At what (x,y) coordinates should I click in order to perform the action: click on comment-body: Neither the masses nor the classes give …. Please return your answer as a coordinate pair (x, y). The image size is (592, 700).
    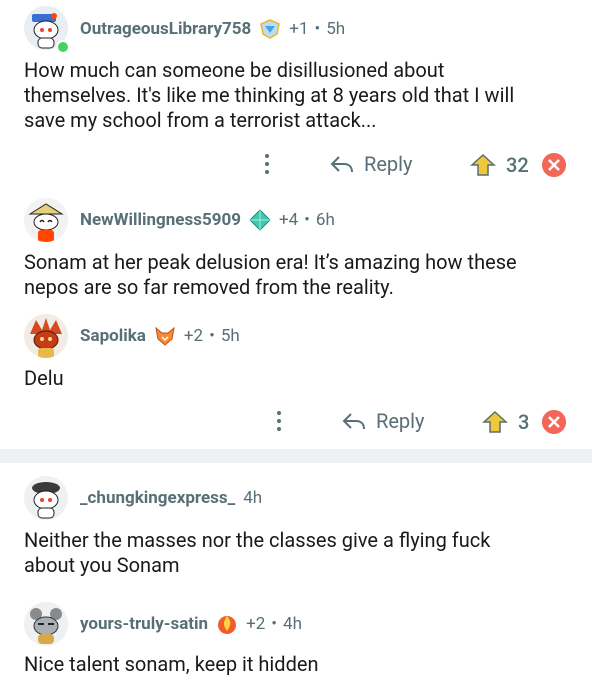
    Looking at the image, I should click on (257, 552).